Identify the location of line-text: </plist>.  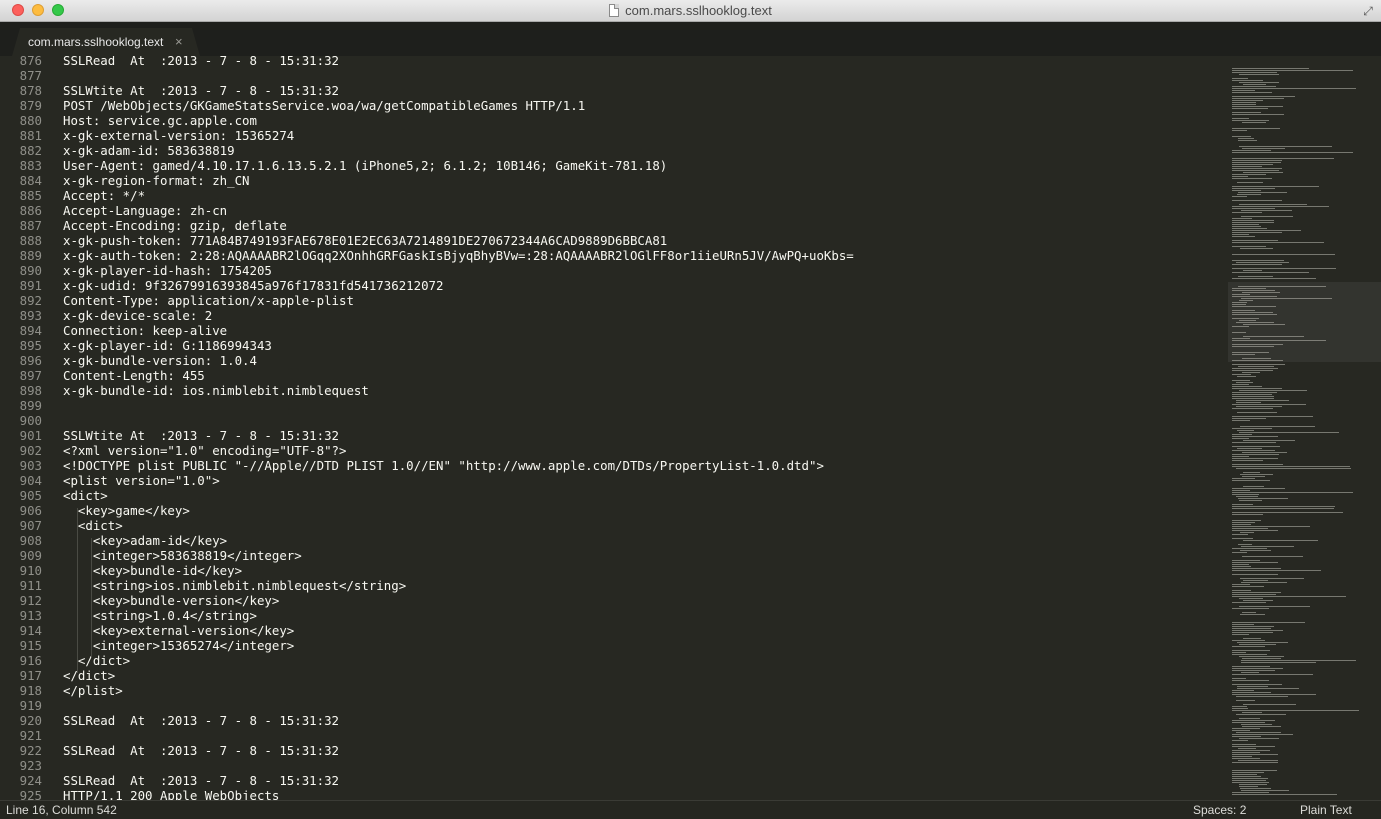
(82, 690).